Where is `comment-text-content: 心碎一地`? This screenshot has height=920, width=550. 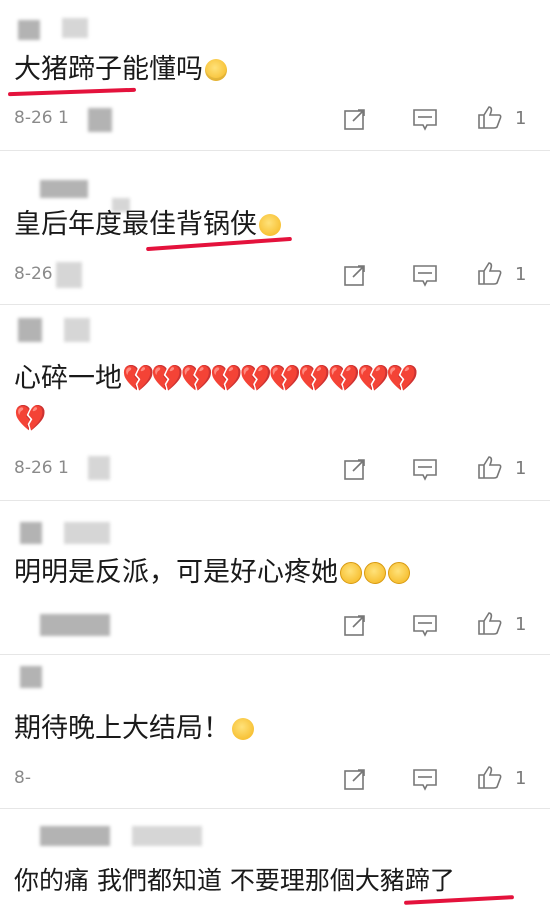 comment-text-content: 心碎一地 is located at coordinates (68, 378).